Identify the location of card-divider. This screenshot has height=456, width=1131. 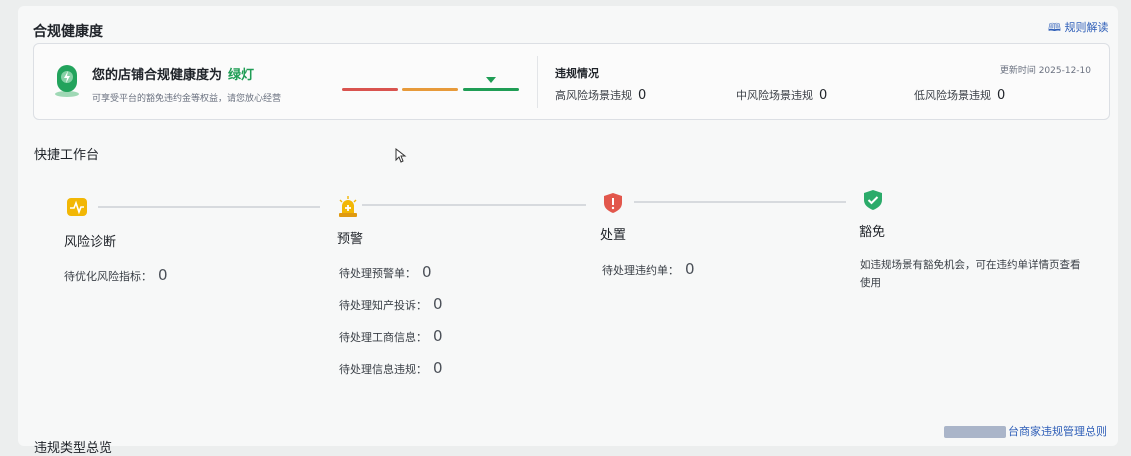
(537, 82).